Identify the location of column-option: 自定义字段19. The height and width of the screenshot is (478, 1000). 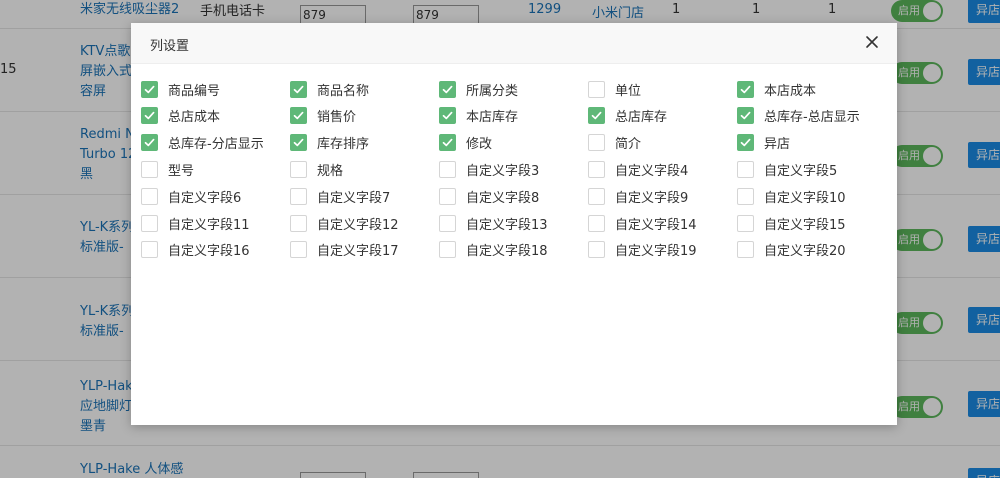
(642, 250).